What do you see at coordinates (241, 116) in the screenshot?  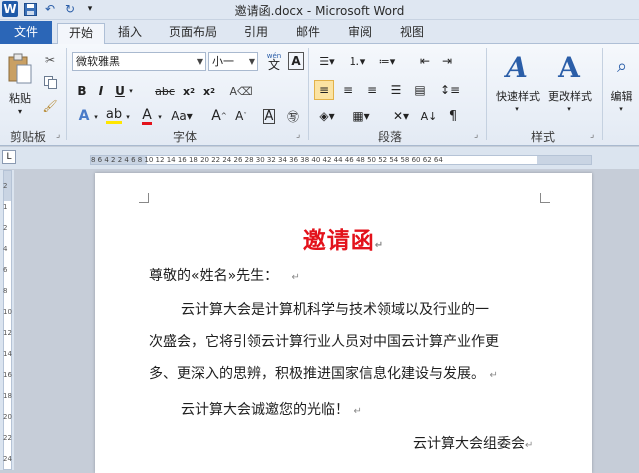 I see `shrink-font-button: Aˇ` at bounding box center [241, 116].